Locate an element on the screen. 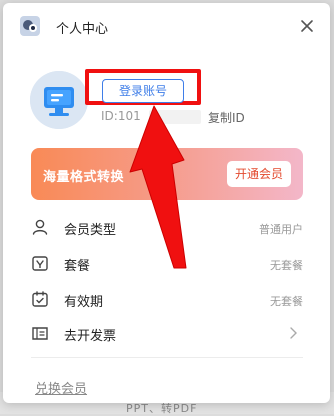 The width and height of the screenshot is (334, 416). menu-item-validity: 有效期 无套餐 is located at coordinates (167, 300).